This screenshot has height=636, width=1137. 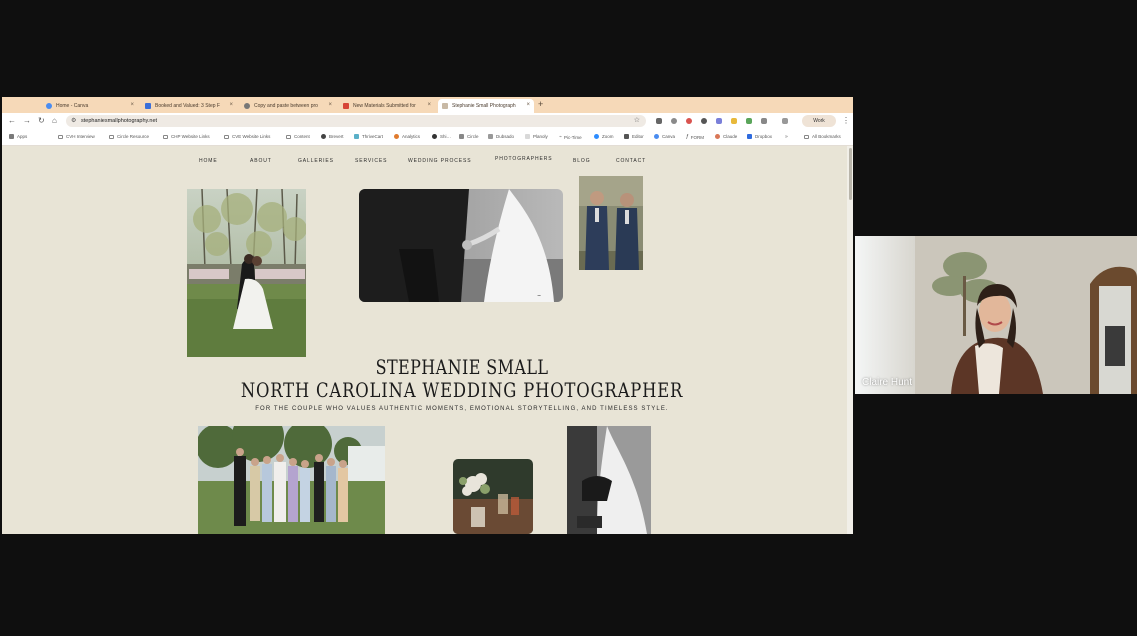 What do you see at coordinates (119, 121) in the screenshot?
I see `url-text: stephaniesmallphotography.net` at bounding box center [119, 121].